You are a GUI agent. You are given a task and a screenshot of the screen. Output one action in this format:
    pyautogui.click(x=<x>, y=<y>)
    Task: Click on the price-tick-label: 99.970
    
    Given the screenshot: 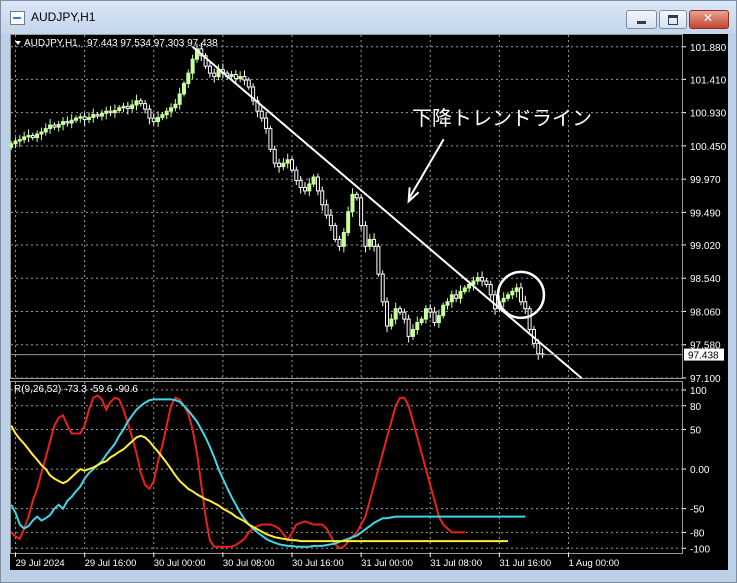 What is the action you would take?
    pyautogui.click(x=705, y=180)
    